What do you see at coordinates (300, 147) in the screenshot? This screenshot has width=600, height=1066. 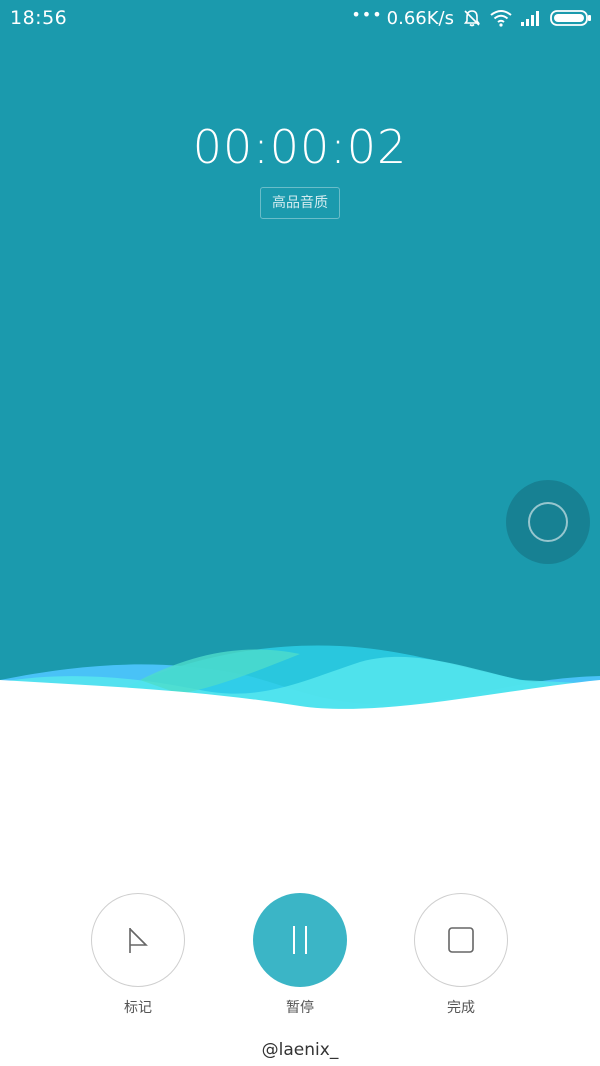 I see `recording-timer: 00:00:02` at bounding box center [300, 147].